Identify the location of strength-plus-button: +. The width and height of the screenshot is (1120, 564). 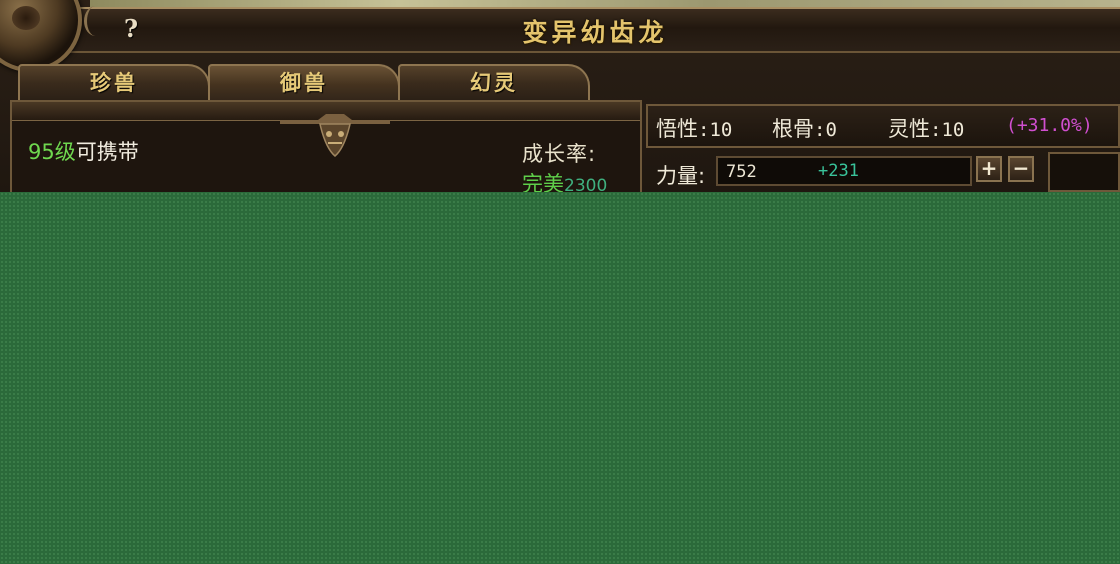
(989, 169).